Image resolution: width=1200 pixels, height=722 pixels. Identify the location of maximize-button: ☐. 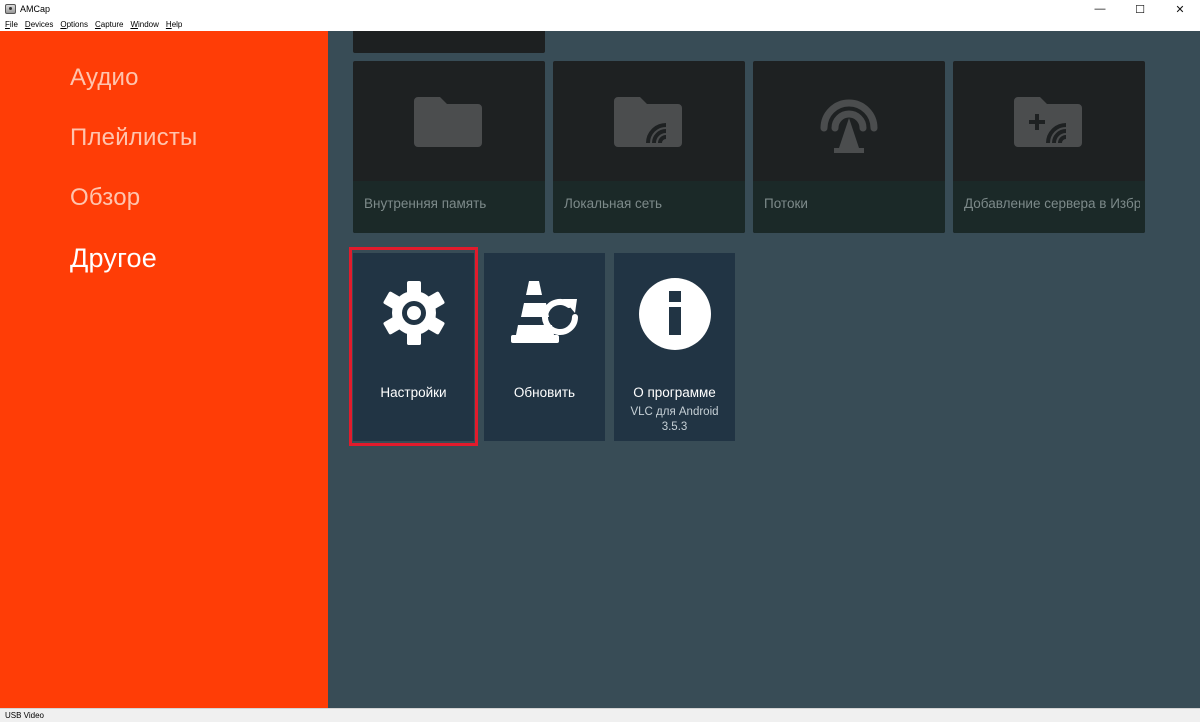
(1140, 9).